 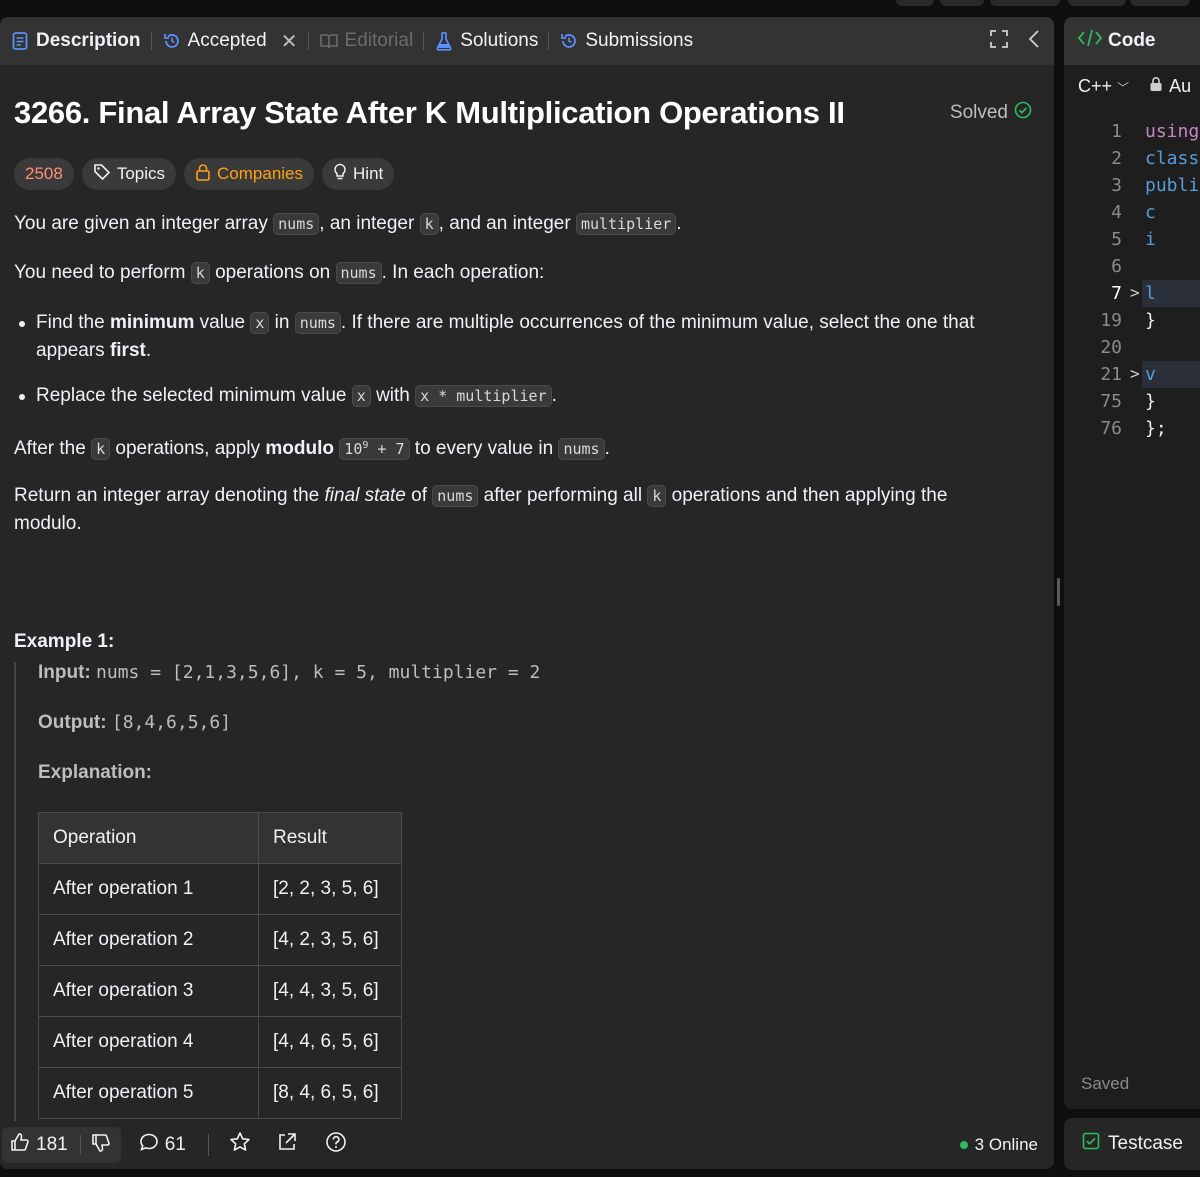 I want to click on bottom-toolbar: 181 61 3 Online, so click(x=527, y=1145).